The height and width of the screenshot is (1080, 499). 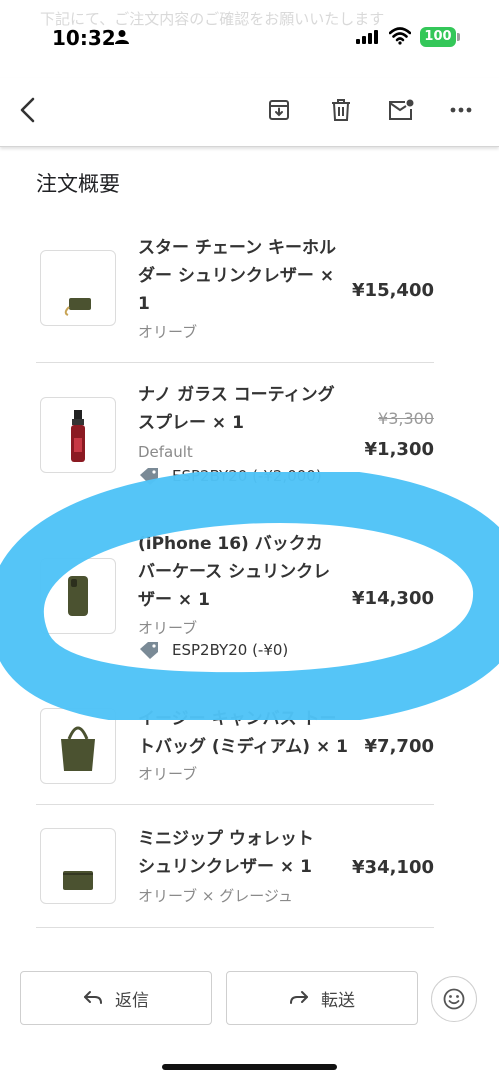 I want to click on smiley-icon, so click(x=454, y=999).